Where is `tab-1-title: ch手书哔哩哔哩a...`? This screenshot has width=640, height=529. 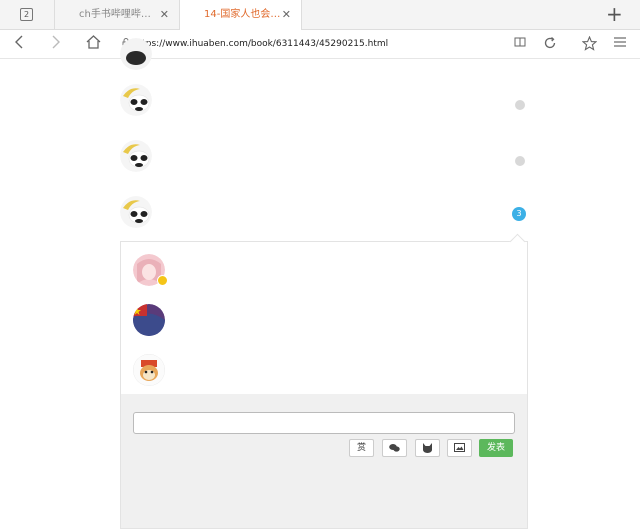
tab-1-title: ch手书哔哩哔哩a... is located at coordinates (118, 14).